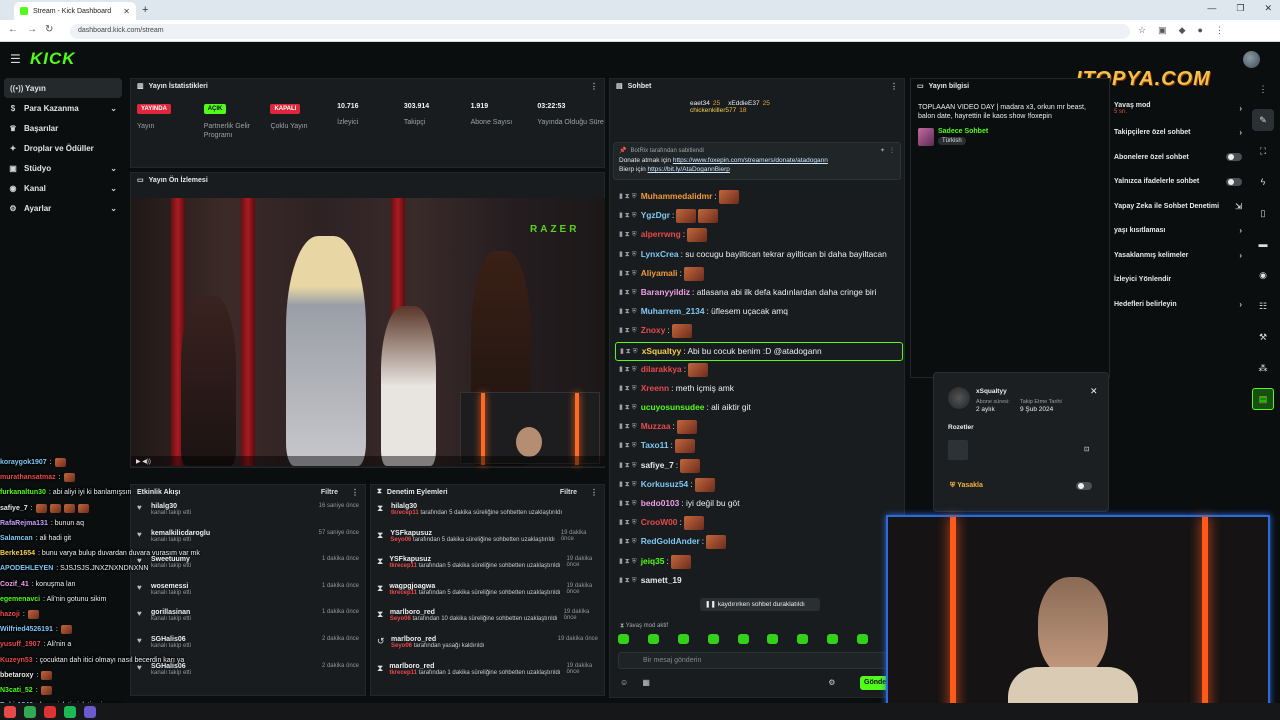  I want to click on leader-name: chickenkiller577, so click(713, 110).